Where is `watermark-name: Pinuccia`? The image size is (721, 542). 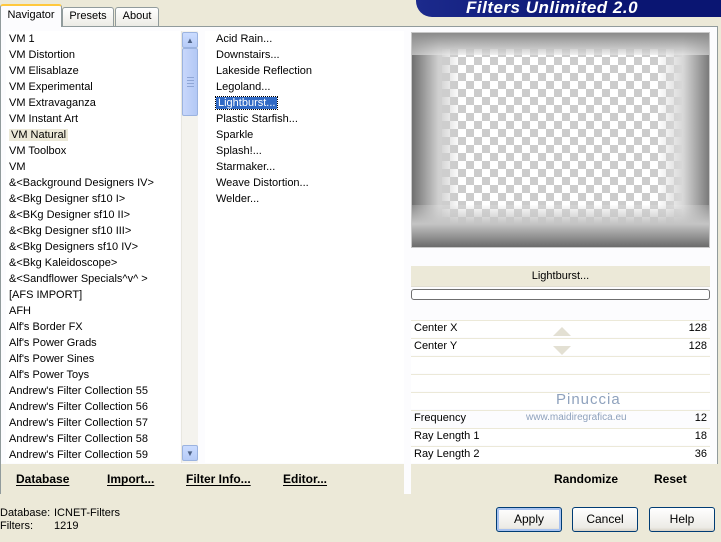 watermark-name: Pinuccia is located at coordinates (588, 399).